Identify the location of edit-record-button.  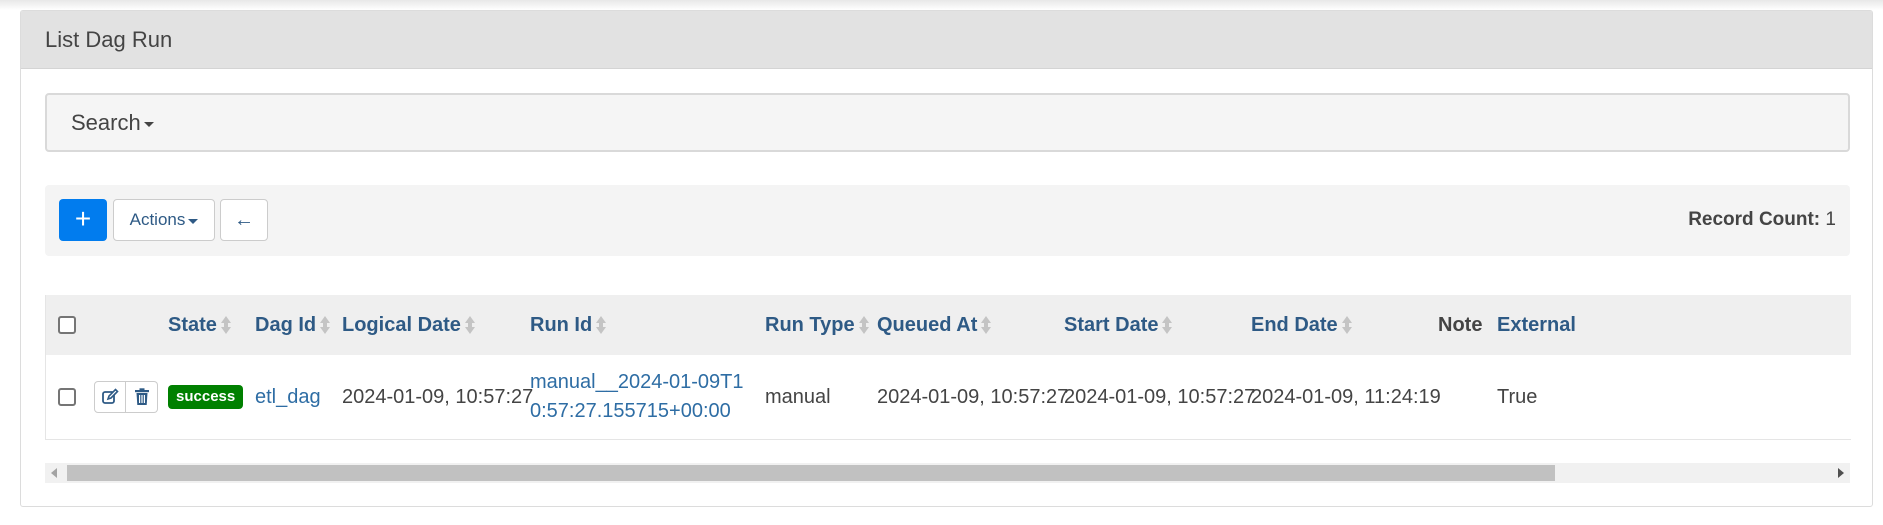
(110, 397).